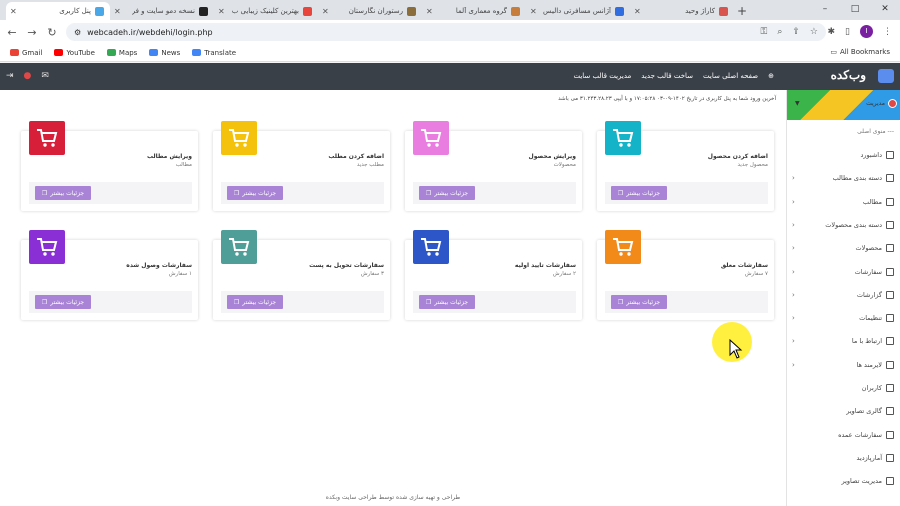  I want to click on profile-avatar: I, so click(866, 31).